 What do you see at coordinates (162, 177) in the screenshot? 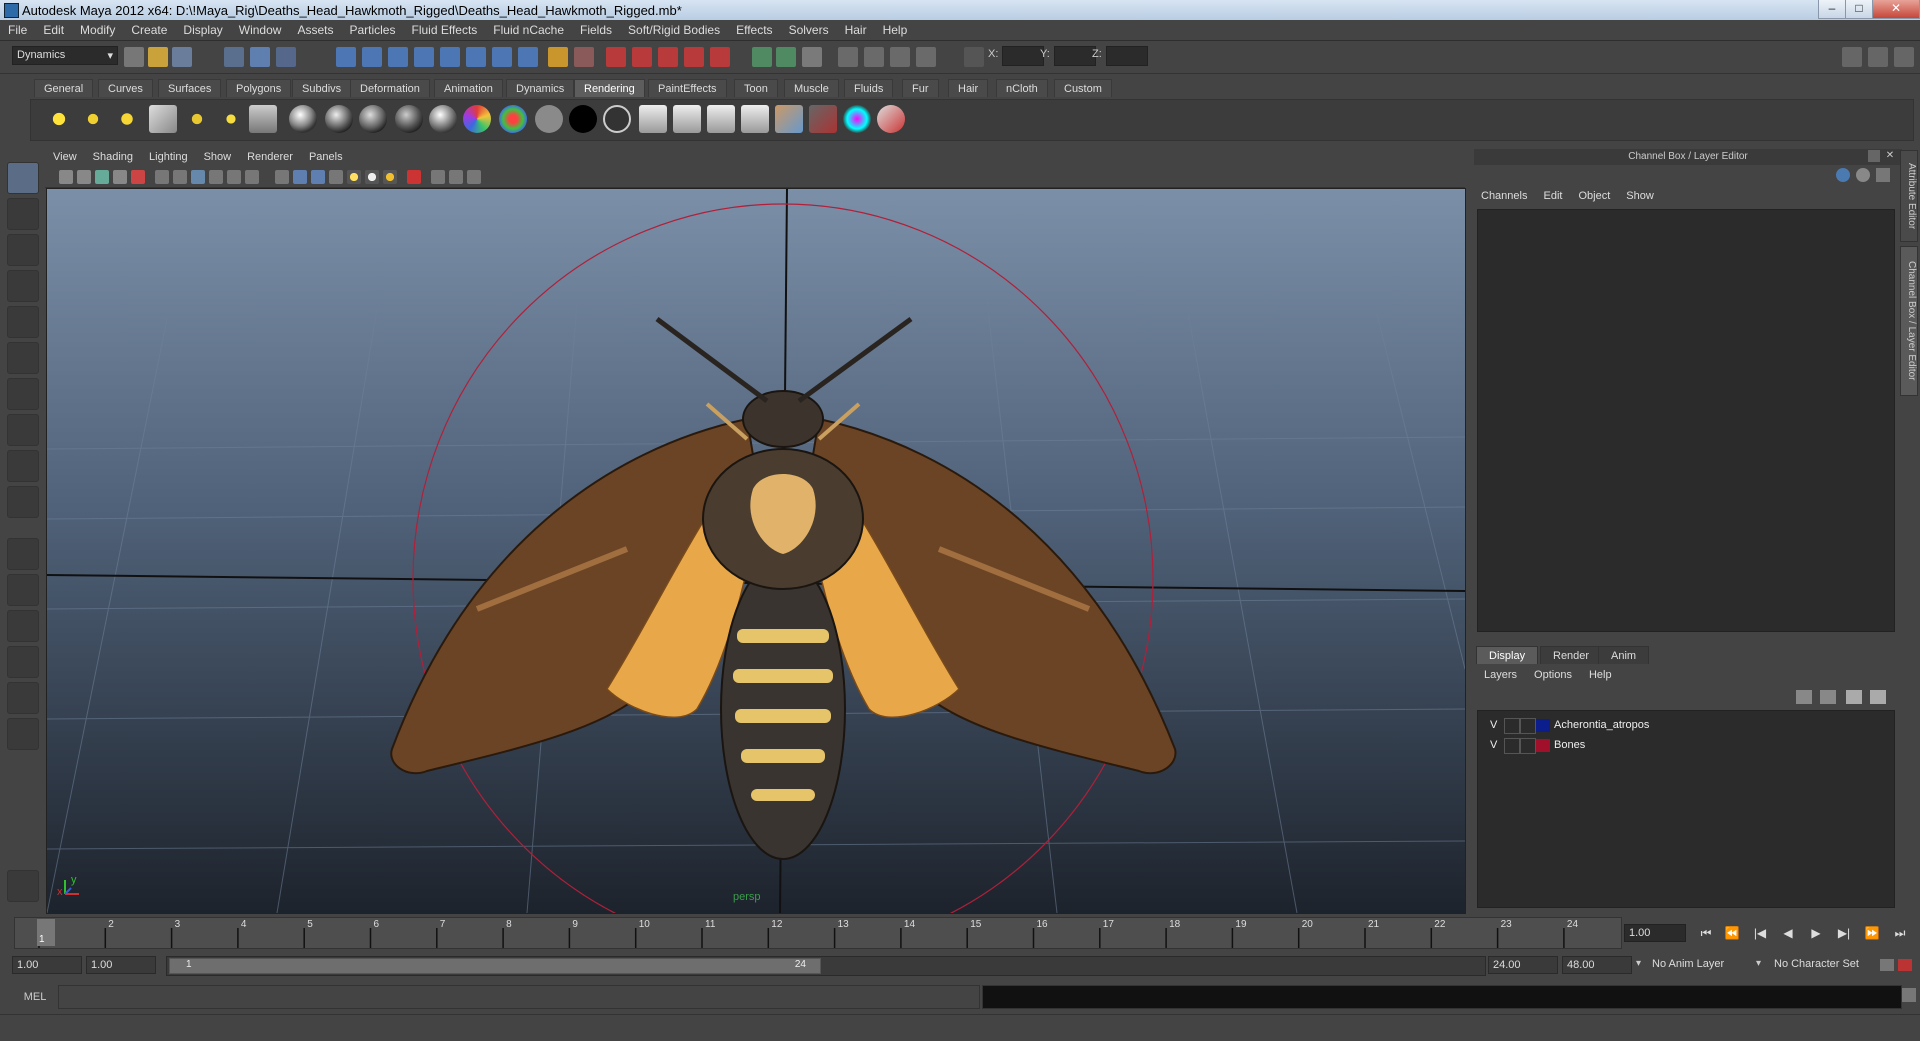
I see `grid-icon` at bounding box center [162, 177].